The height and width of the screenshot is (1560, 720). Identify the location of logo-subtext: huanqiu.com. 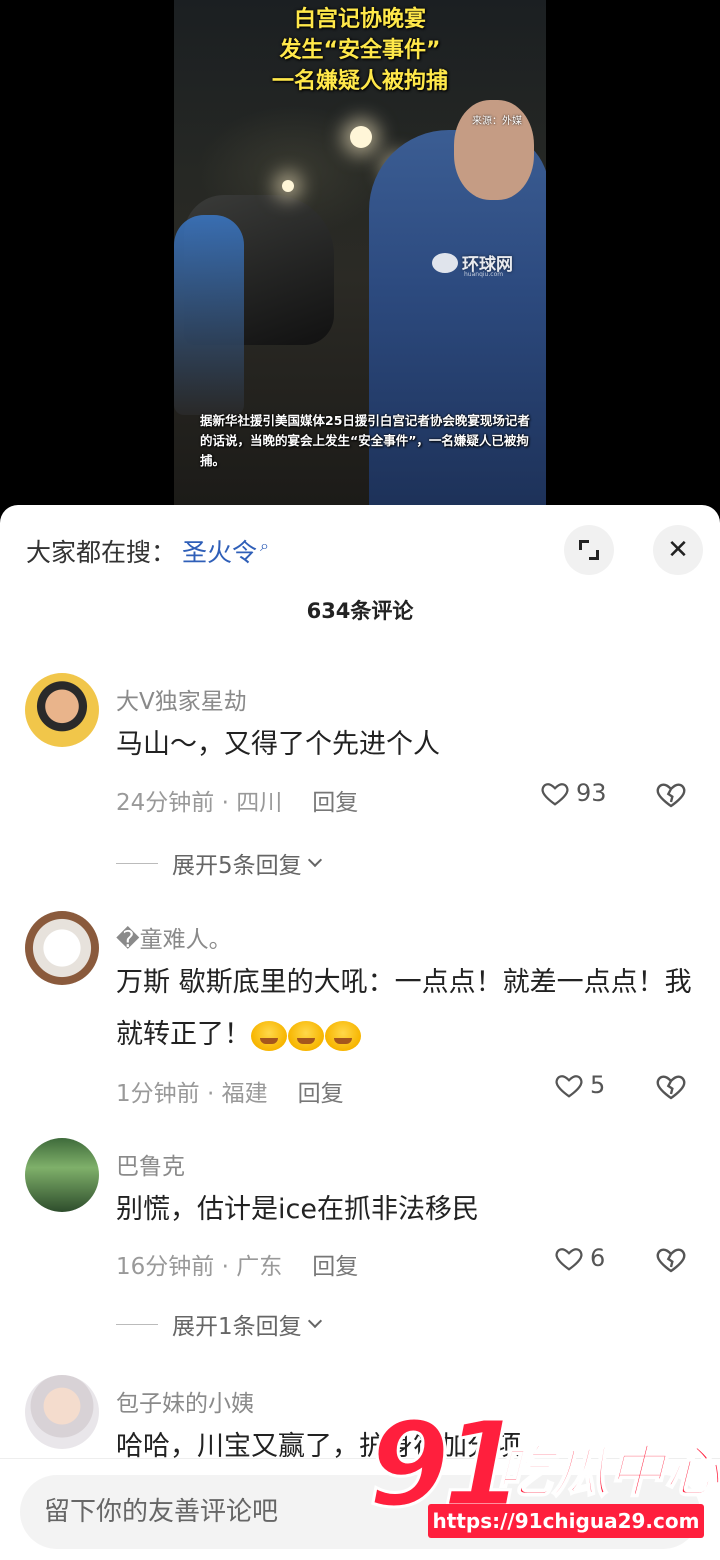
(484, 274).